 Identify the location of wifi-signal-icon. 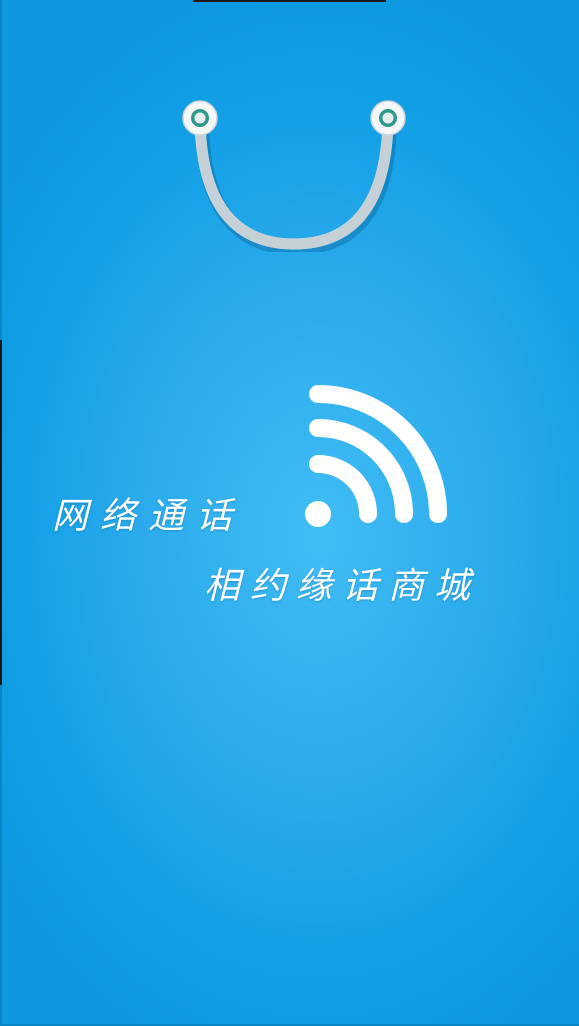
(376, 456).